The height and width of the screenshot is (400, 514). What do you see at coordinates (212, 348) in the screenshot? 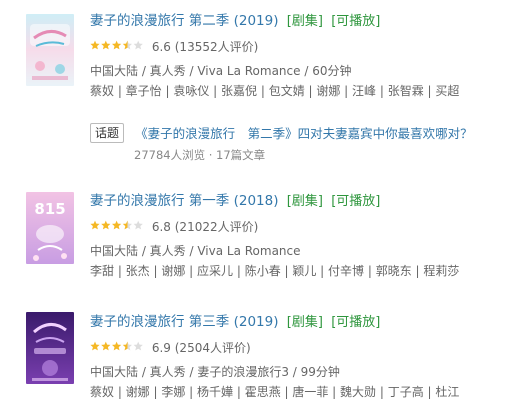
I see `rating-count: (2504人评价)` at bounding box center [212, 348].